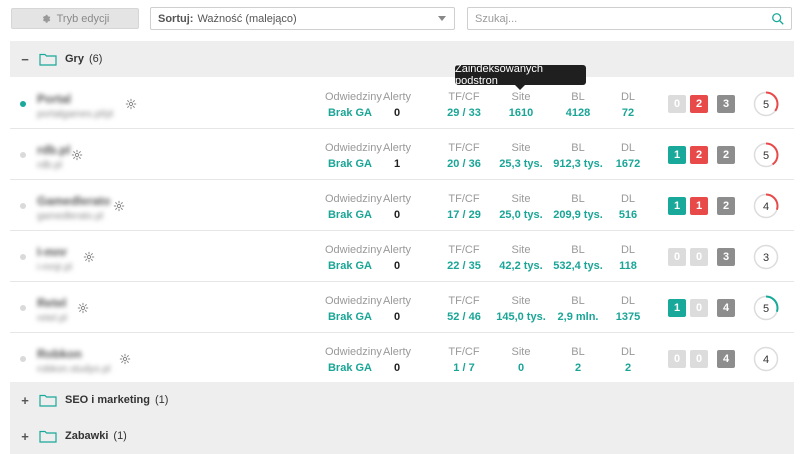  What do you see at coordinates (778, 19) in the screenshot?
I see `search-icon` at bounding box center [778, 19].